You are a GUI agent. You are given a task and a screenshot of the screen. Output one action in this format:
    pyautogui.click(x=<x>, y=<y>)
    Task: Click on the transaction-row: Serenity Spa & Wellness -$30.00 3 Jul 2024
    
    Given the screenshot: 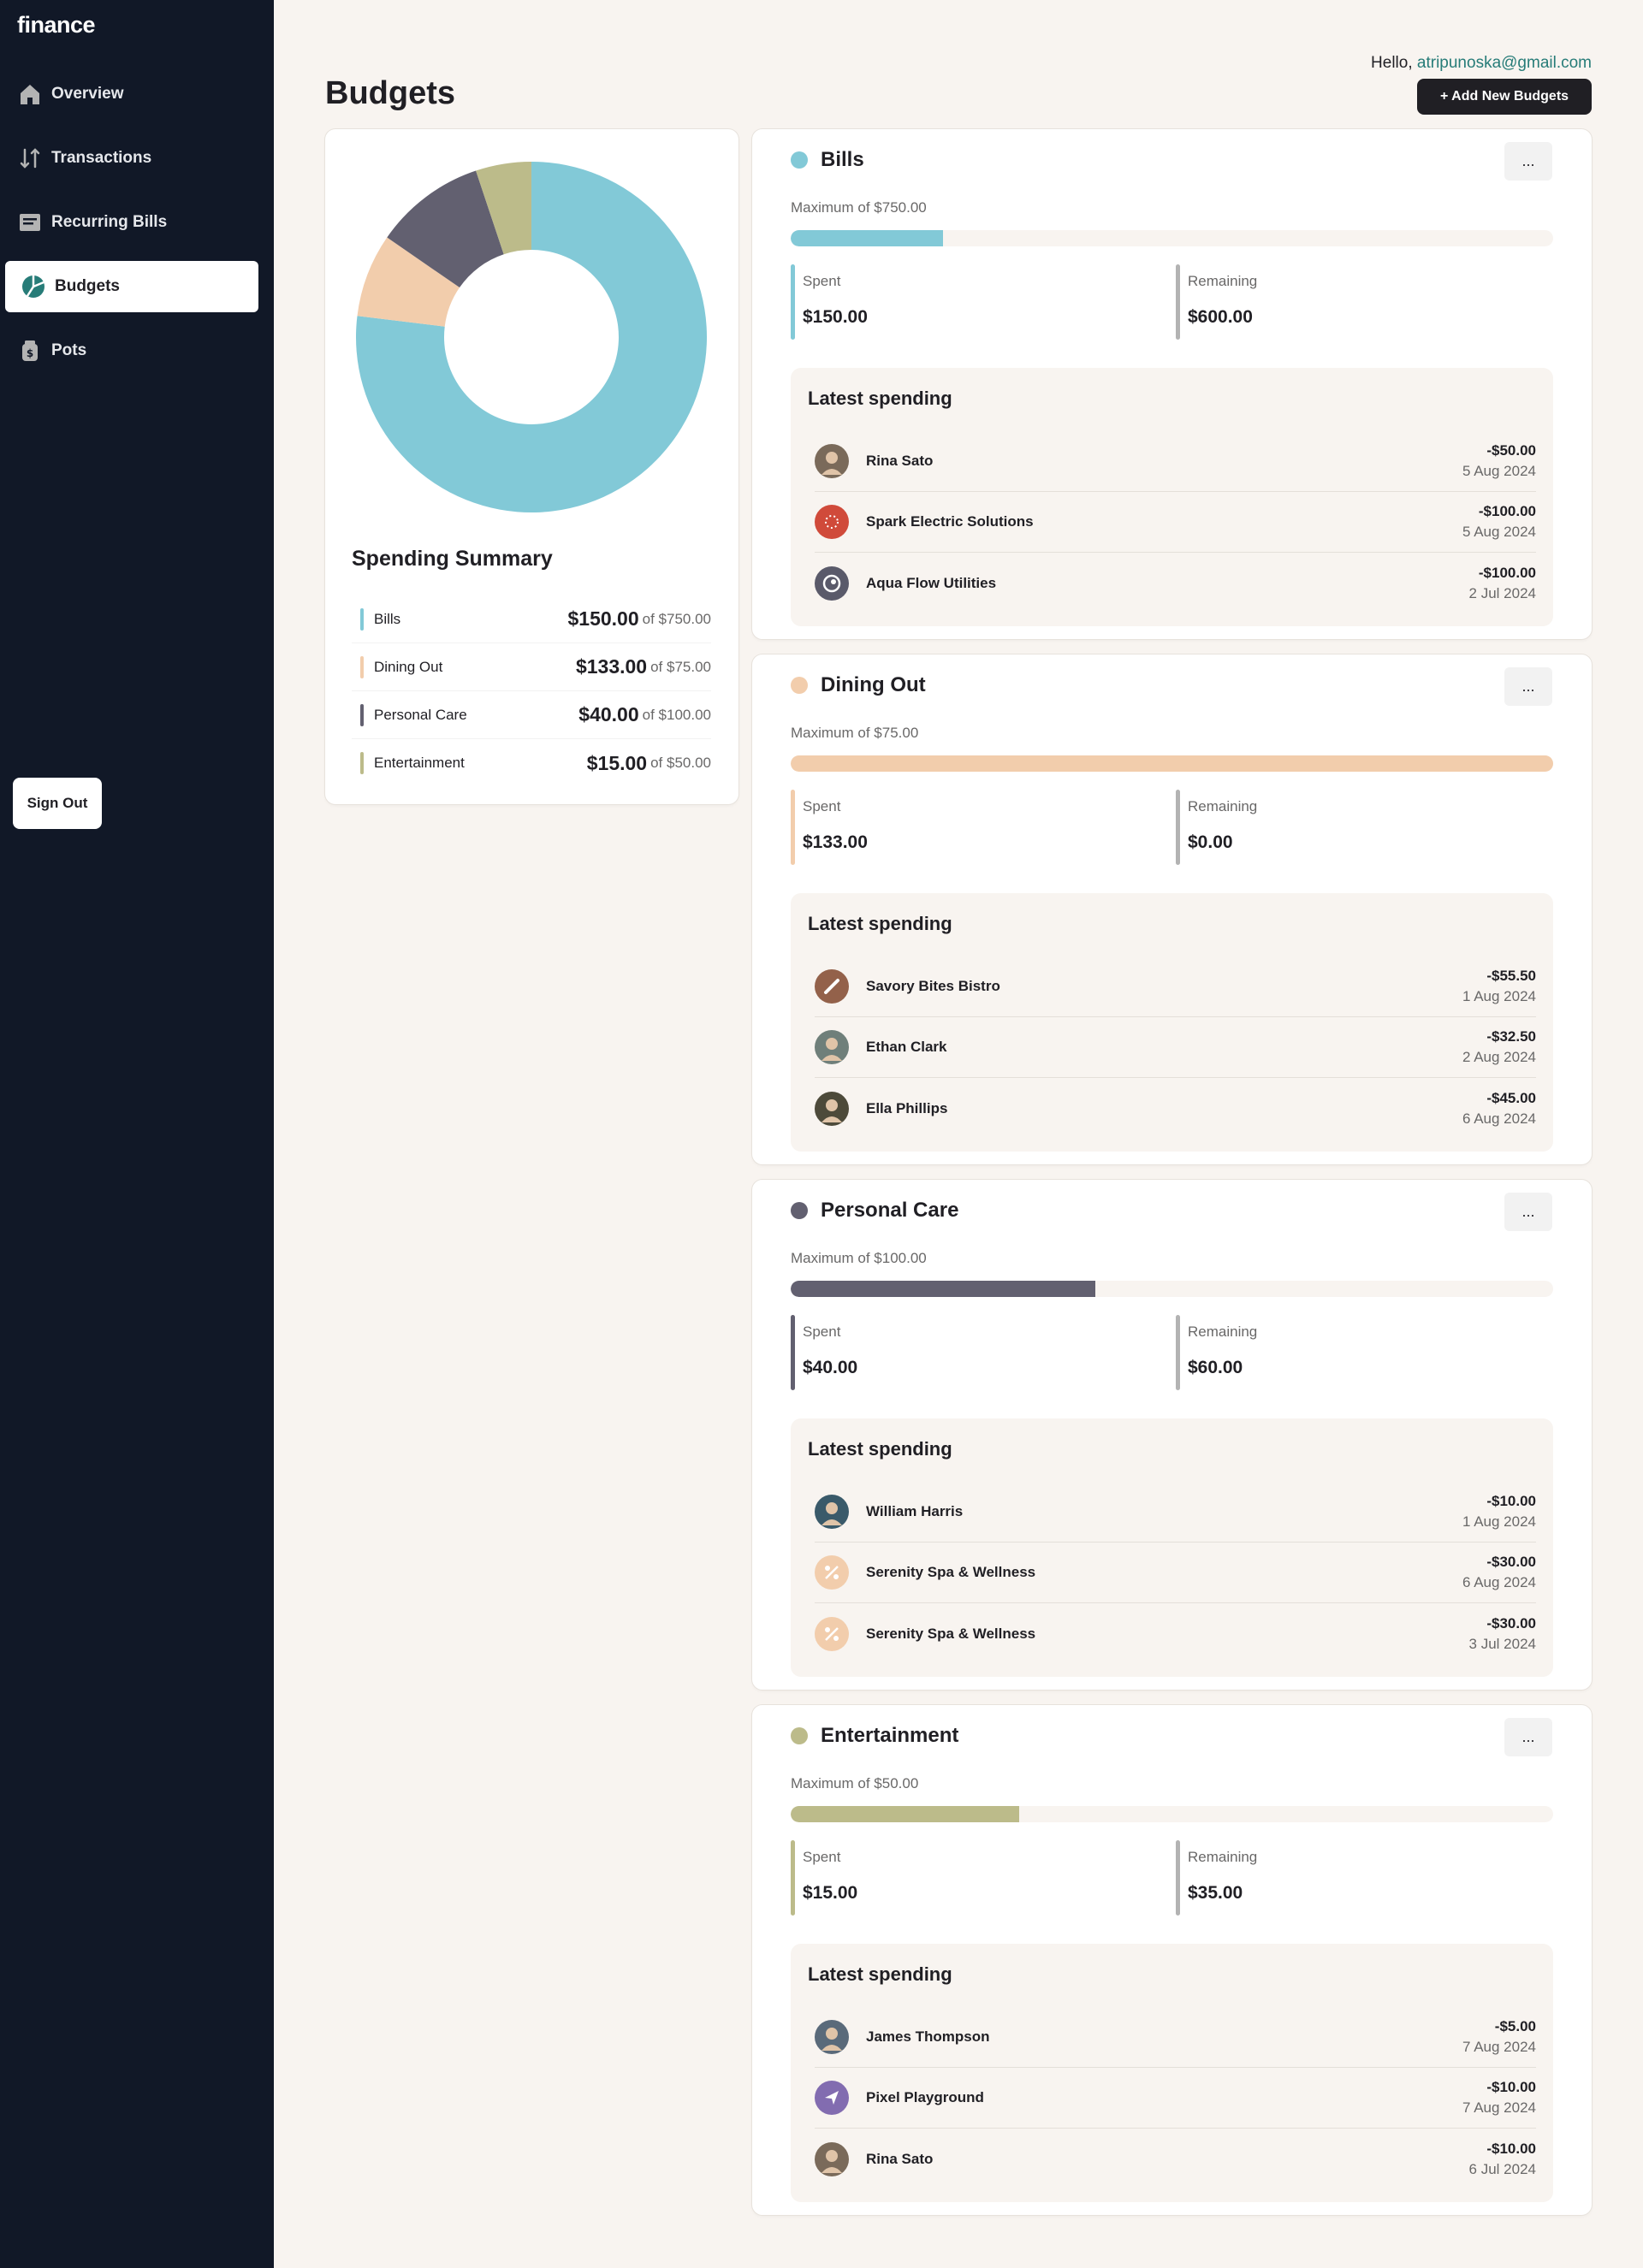 What is the action you would take?
    pyautogui.click(x=1175, y=1633)
    